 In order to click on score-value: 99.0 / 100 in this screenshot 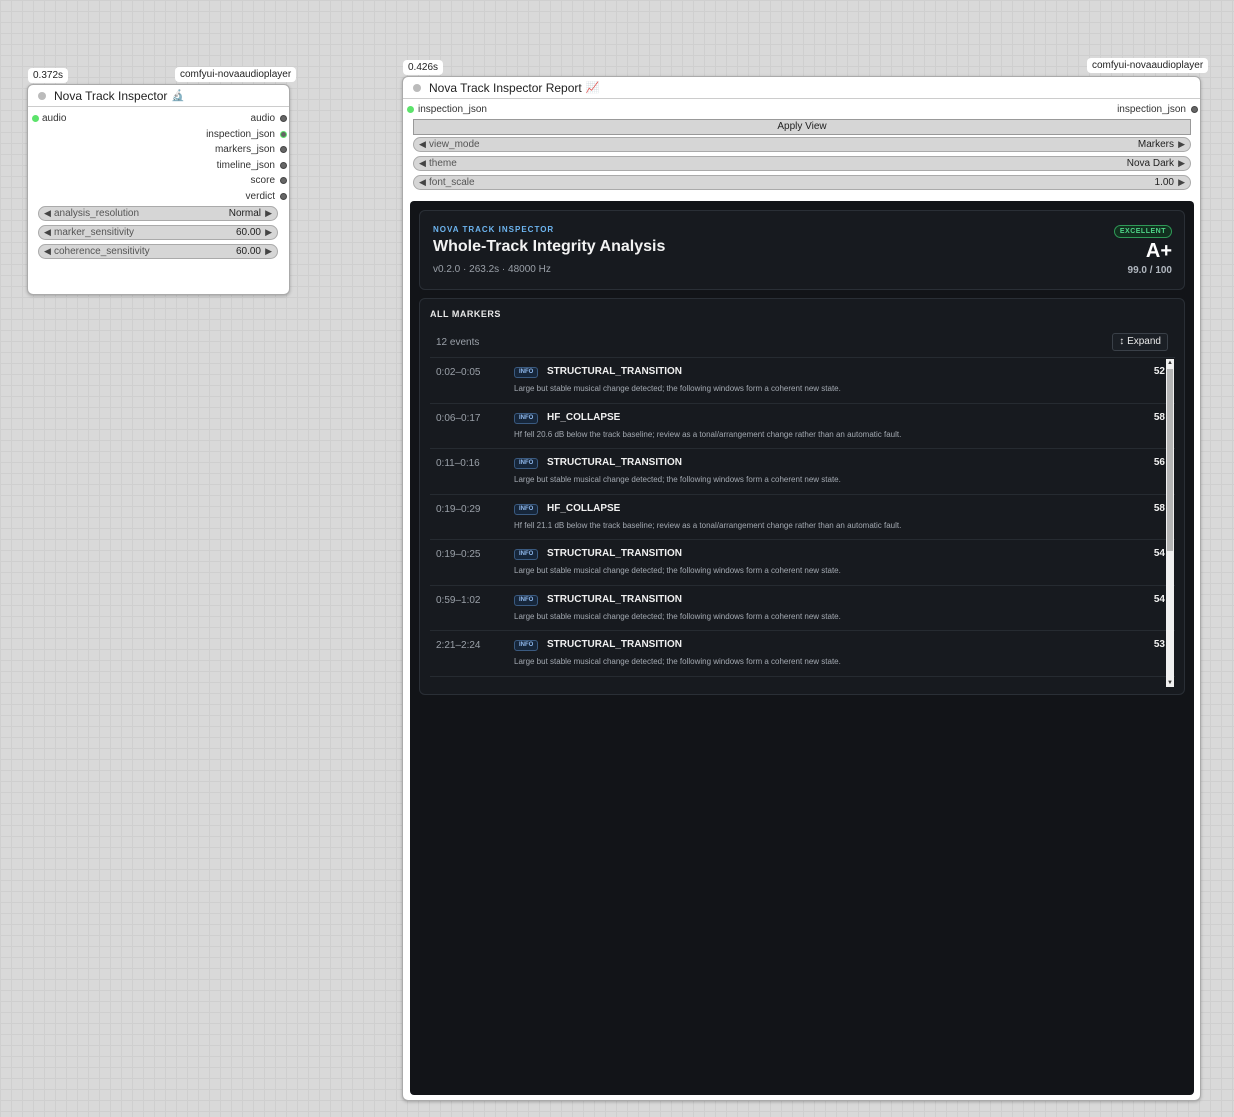, I will do `click(1149, 270)`.